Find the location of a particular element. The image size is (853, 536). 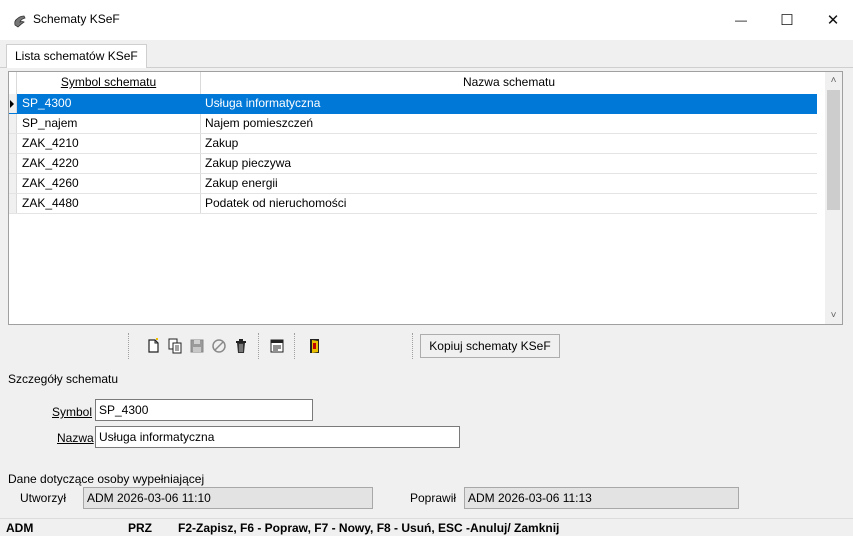

row-indicator-header is located at coordinates (13, 83).